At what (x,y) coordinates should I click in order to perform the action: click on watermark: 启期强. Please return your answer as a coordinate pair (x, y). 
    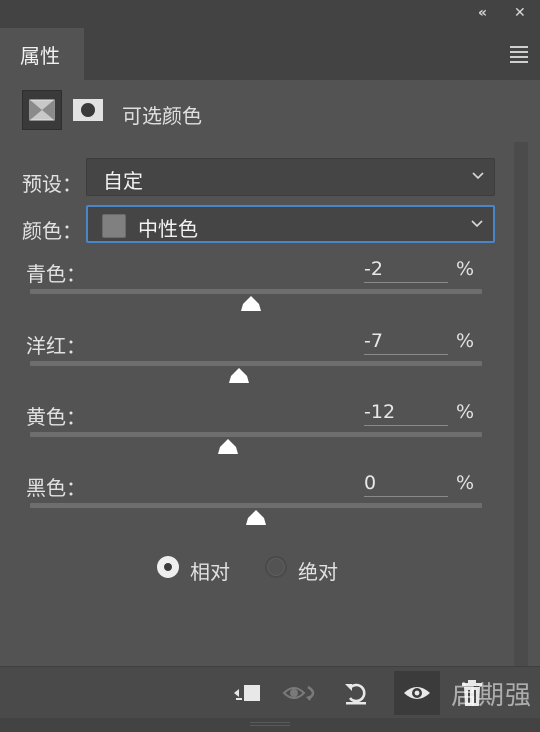
    Looking at the image, I should click on (491, 696).